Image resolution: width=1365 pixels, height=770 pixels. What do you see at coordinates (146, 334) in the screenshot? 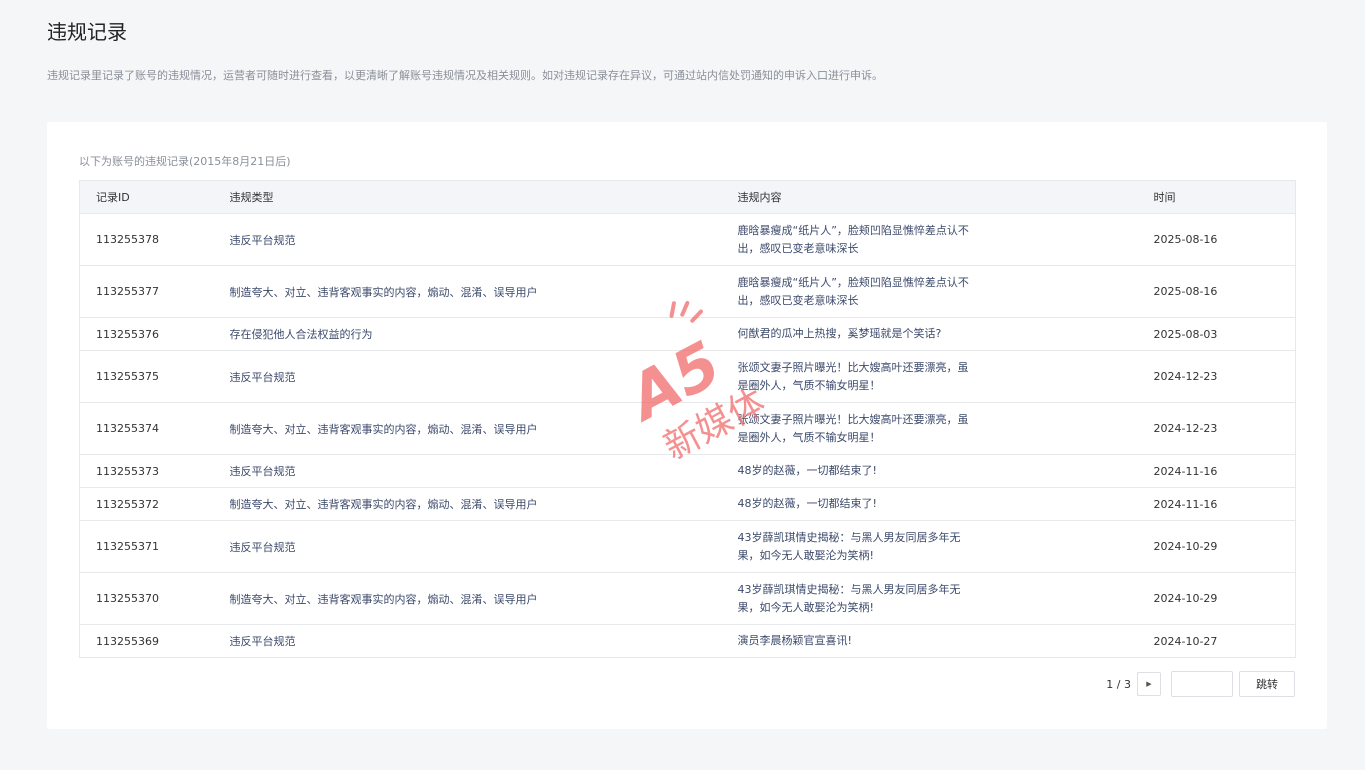
I see `record-id: 113255376` at bounding box center [146, 334].